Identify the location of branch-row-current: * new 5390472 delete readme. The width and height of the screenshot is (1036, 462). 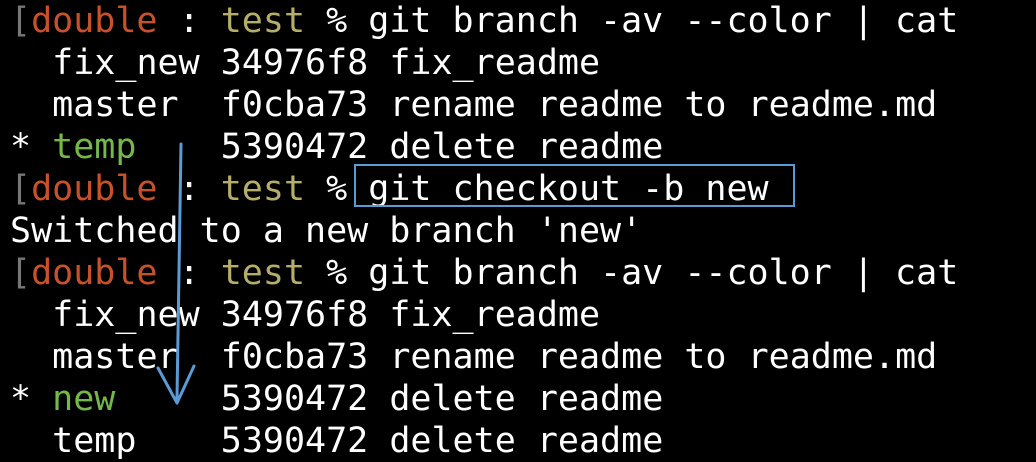
(336, 399).